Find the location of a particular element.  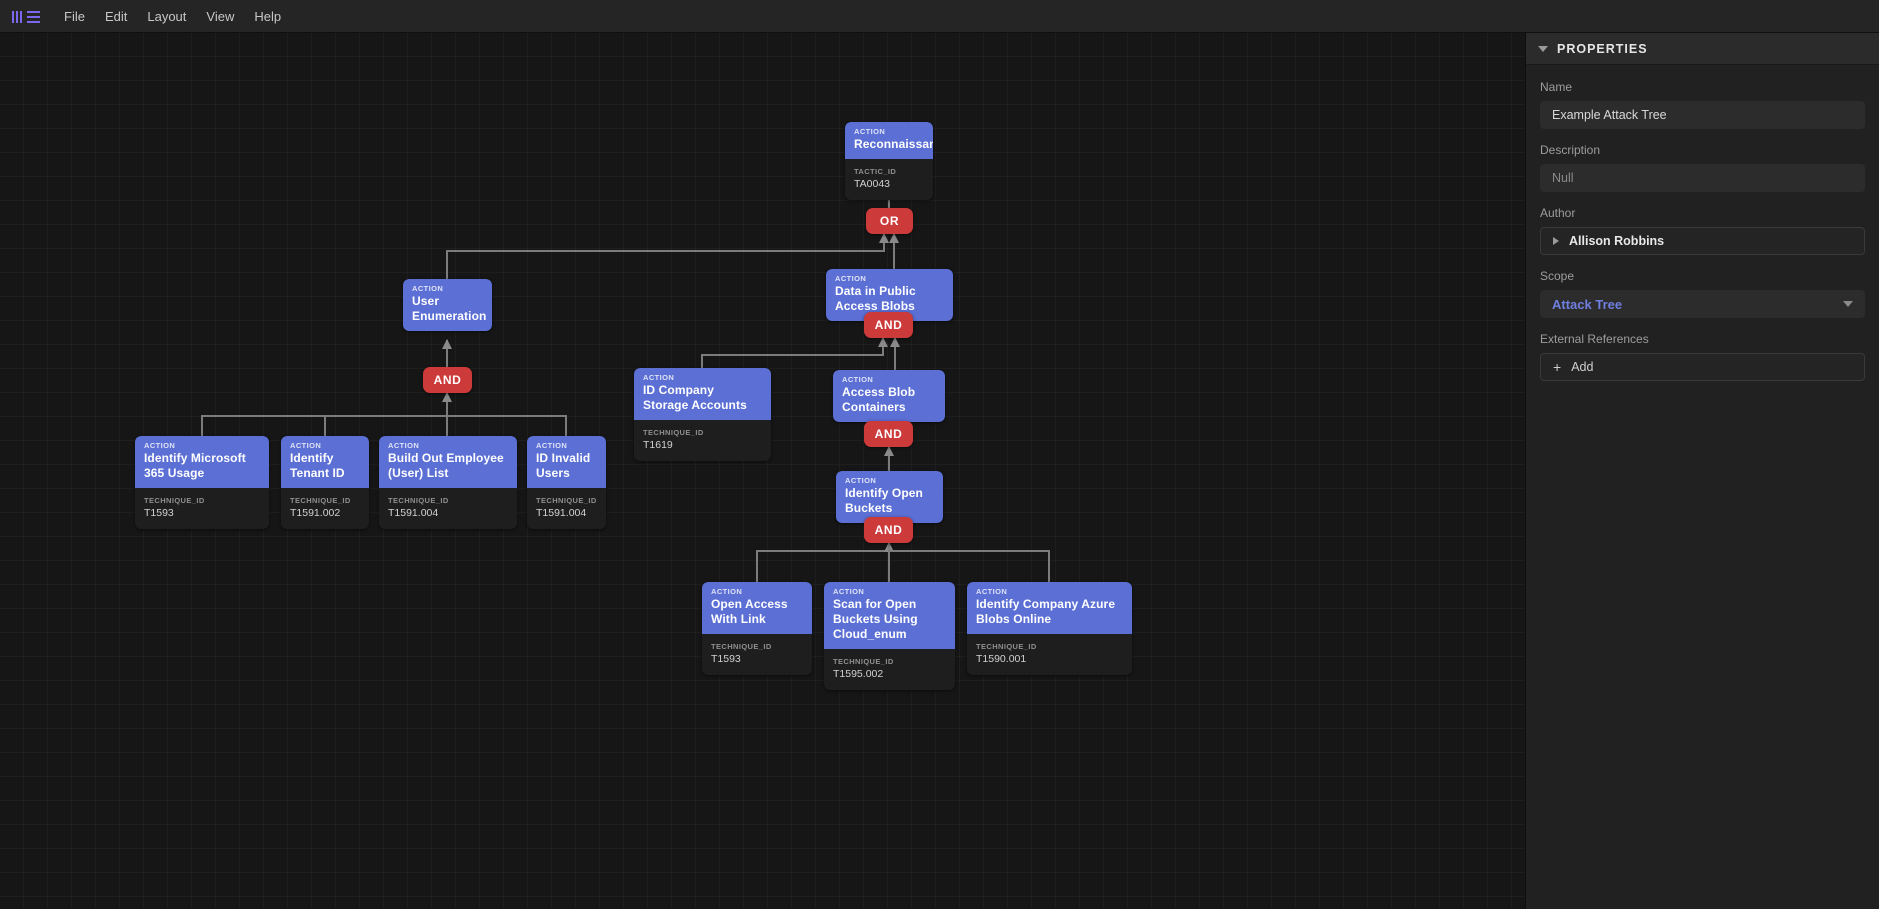

description-input: Null is located at coordinates (1702, 178).